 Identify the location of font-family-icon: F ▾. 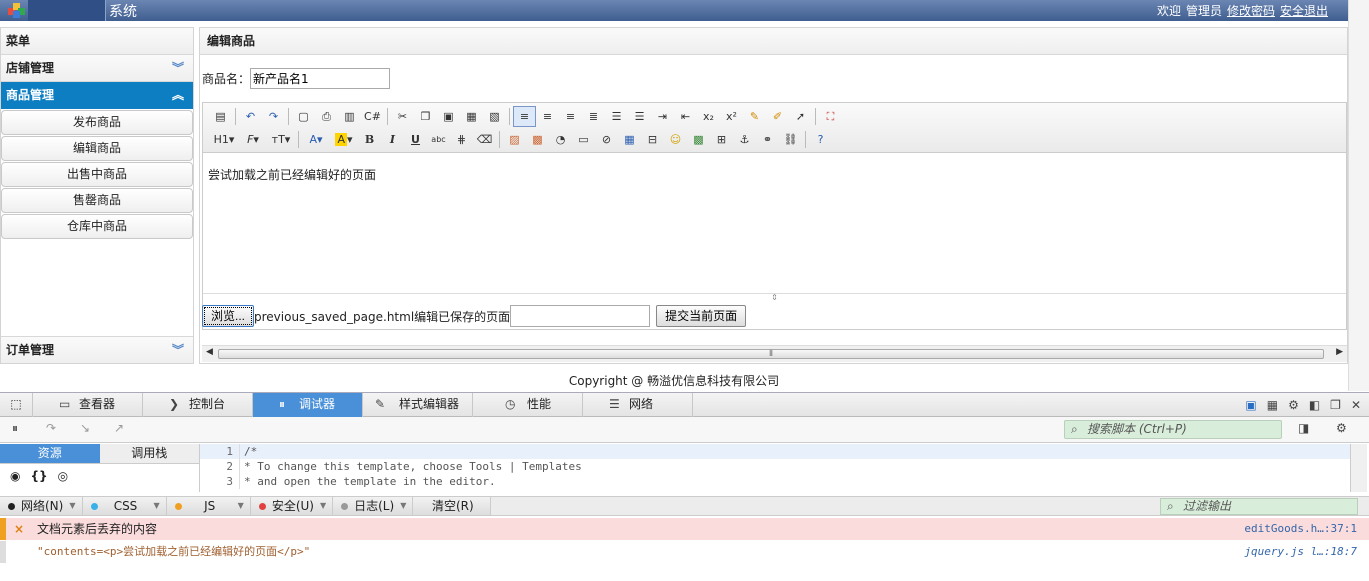
(253, 139).